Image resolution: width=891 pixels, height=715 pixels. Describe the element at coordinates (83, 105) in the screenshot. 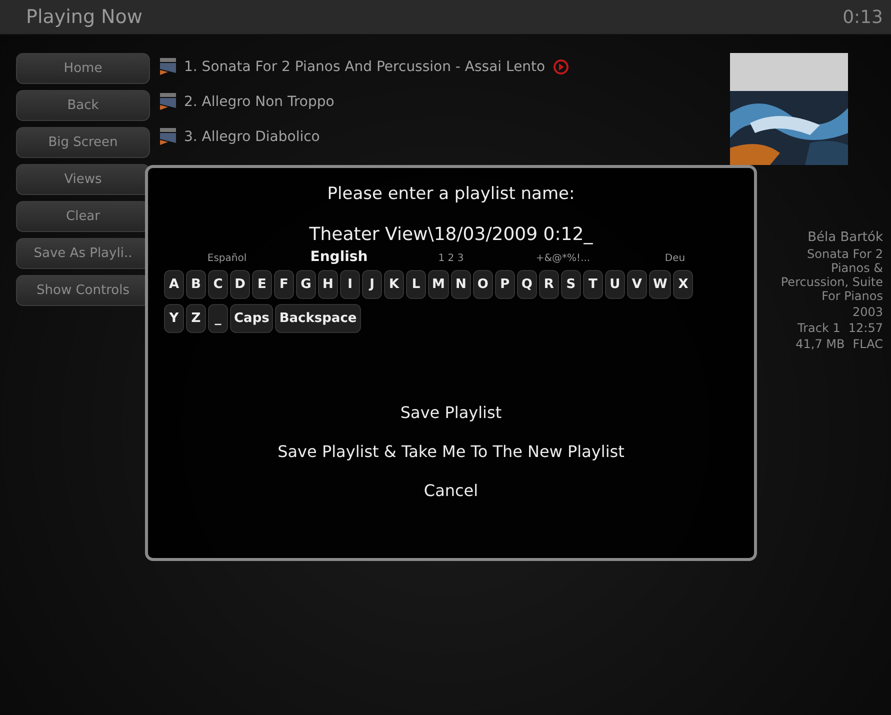

I see `sidebar-button: Back` at that location.